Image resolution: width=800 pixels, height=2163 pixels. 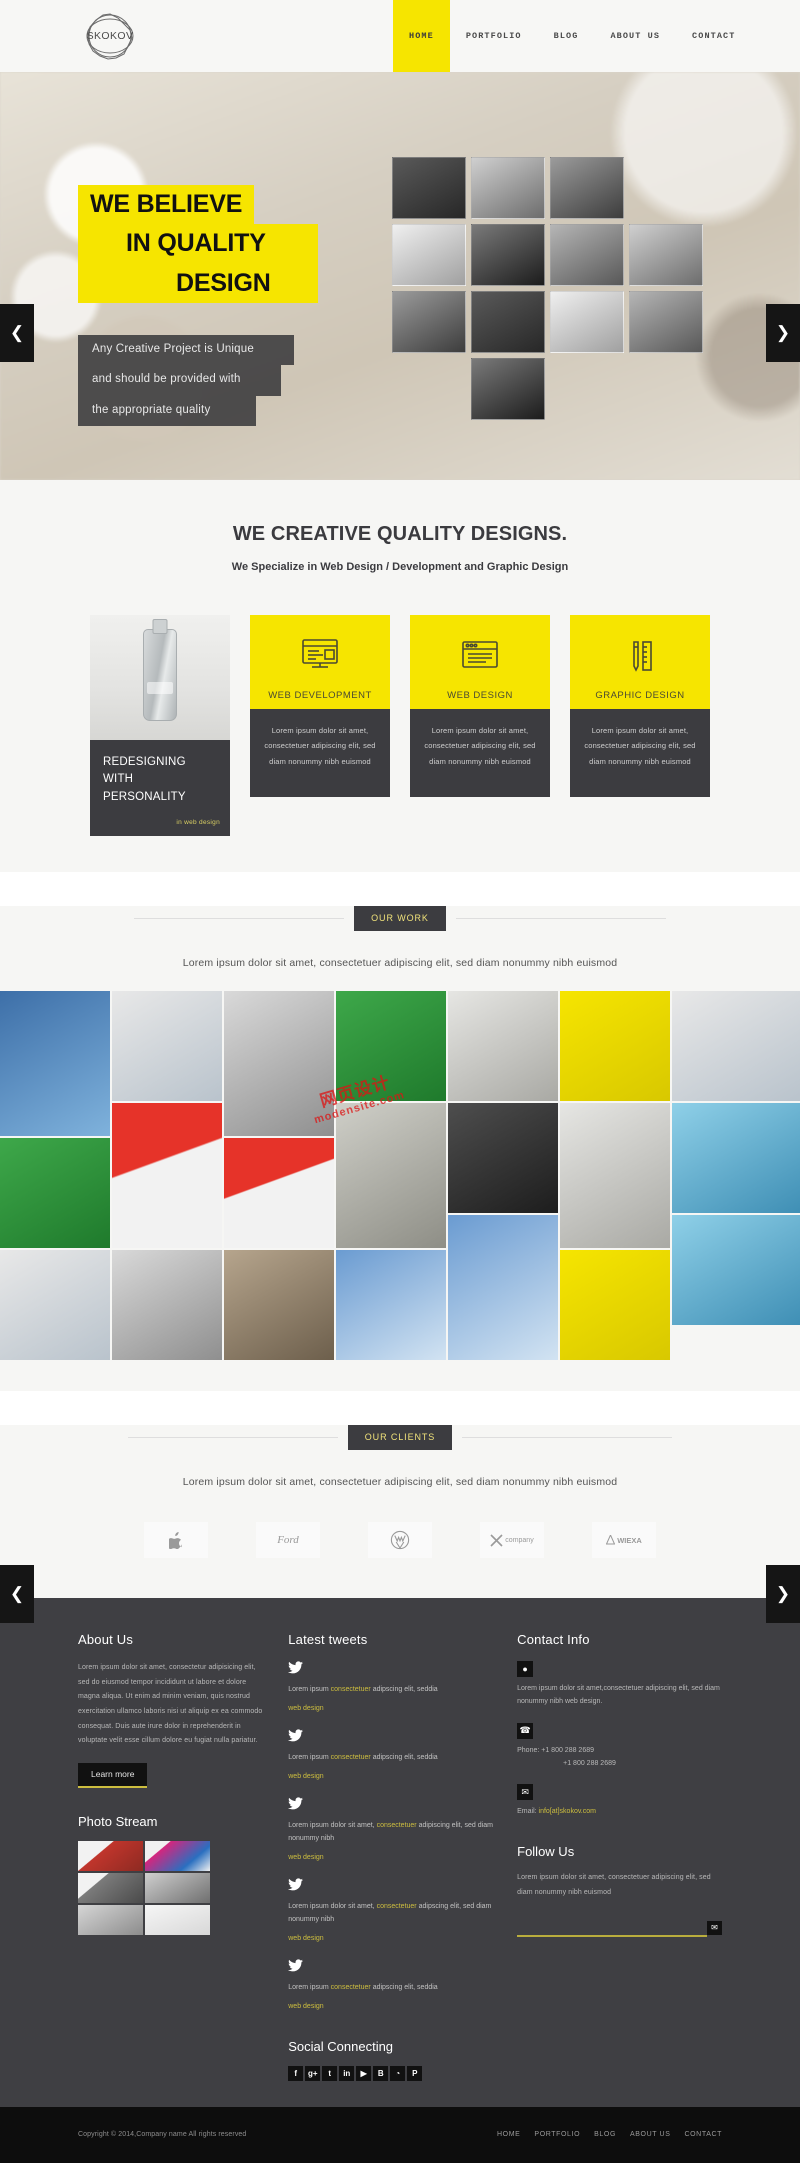 What do you see at coordinates (421, 36) in the screenshot?
I see `nav-item-home: HOME` at bounding box center [421, 36].